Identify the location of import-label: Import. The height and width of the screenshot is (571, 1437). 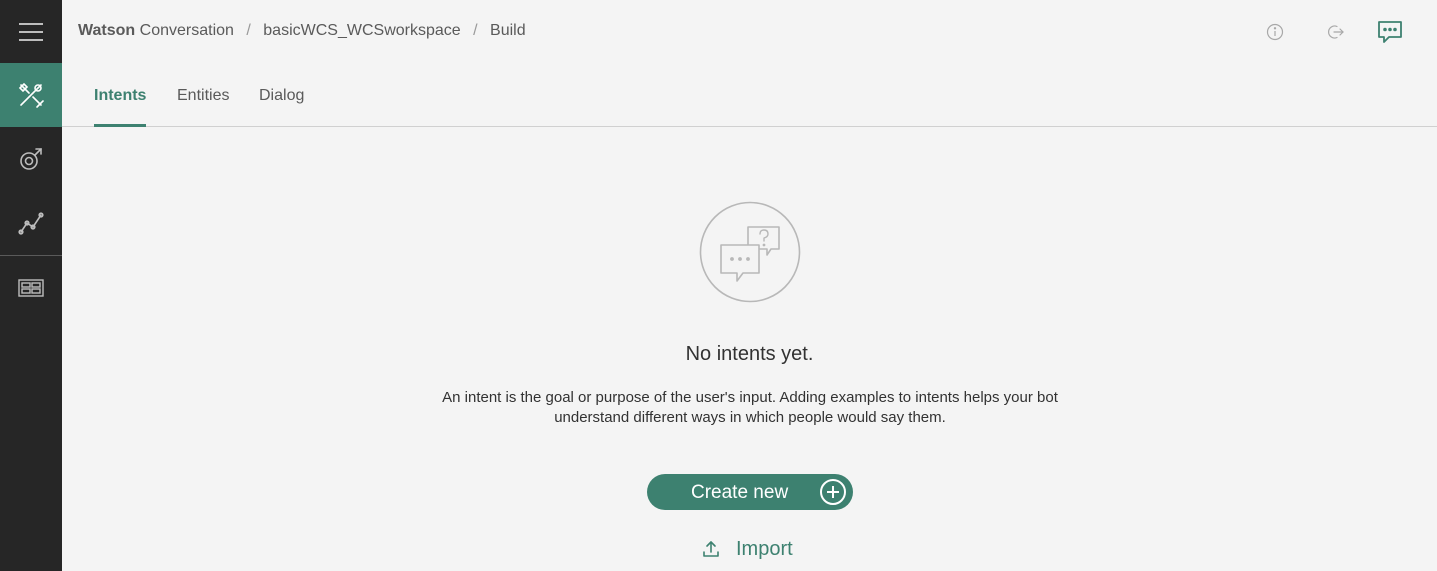
(764, 548).